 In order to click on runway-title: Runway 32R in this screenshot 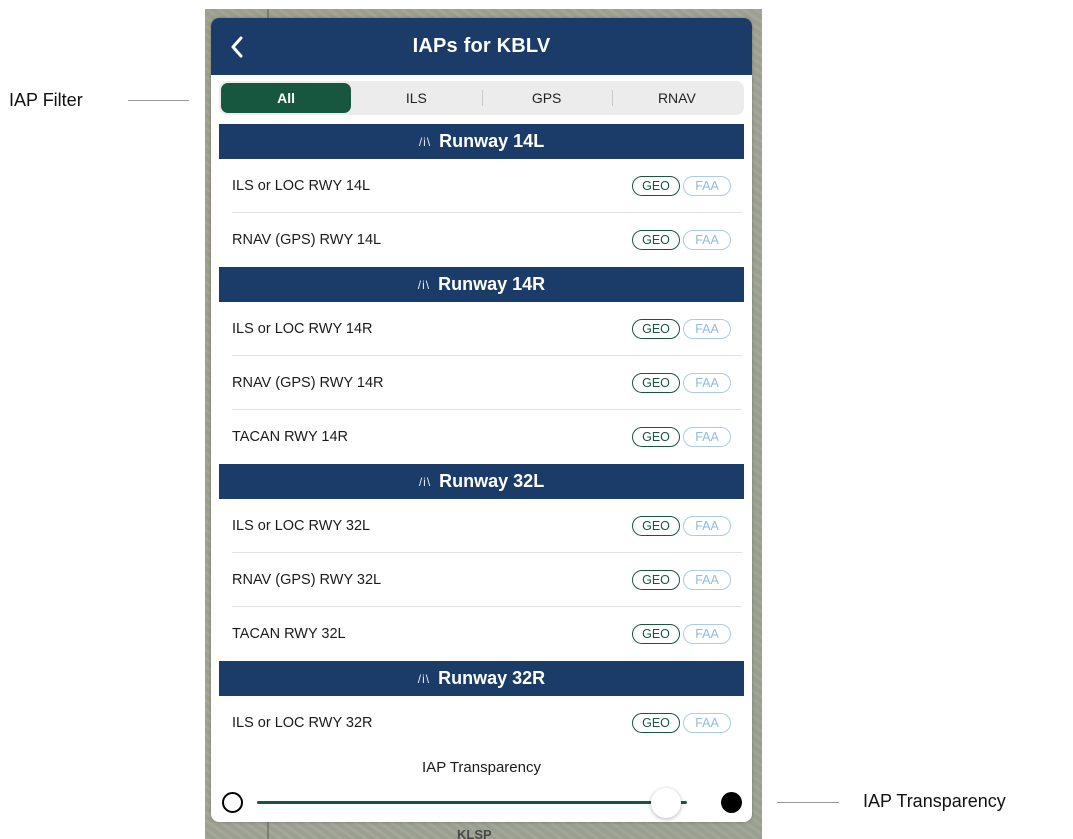, I will do `click(492, 678)`.